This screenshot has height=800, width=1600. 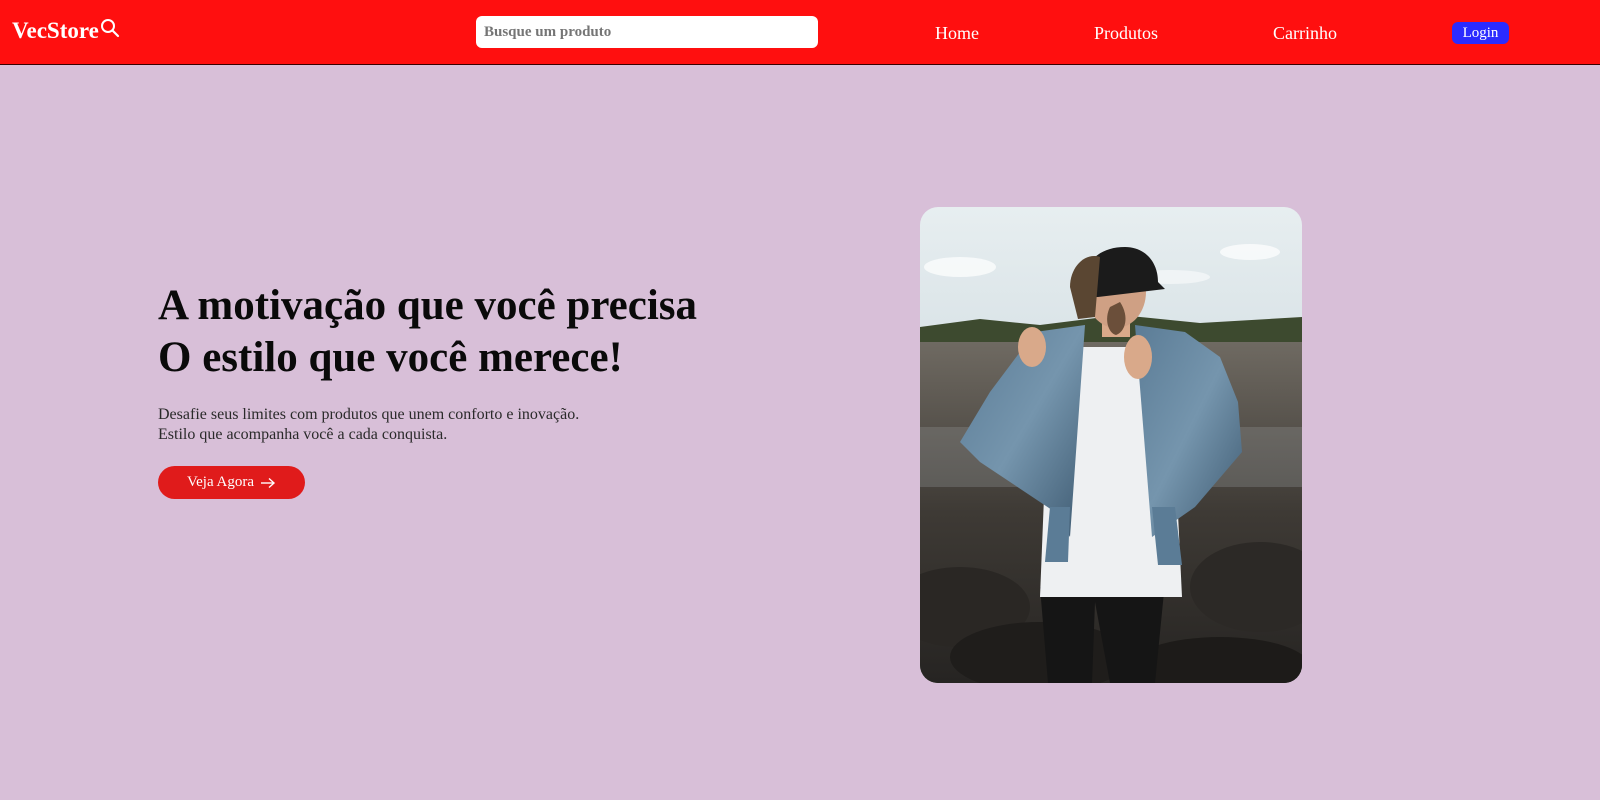 What do you see at coordinates (268, 483) in the screenshot?
I see `arrow-right-icon` at bounding box center [268, 483].